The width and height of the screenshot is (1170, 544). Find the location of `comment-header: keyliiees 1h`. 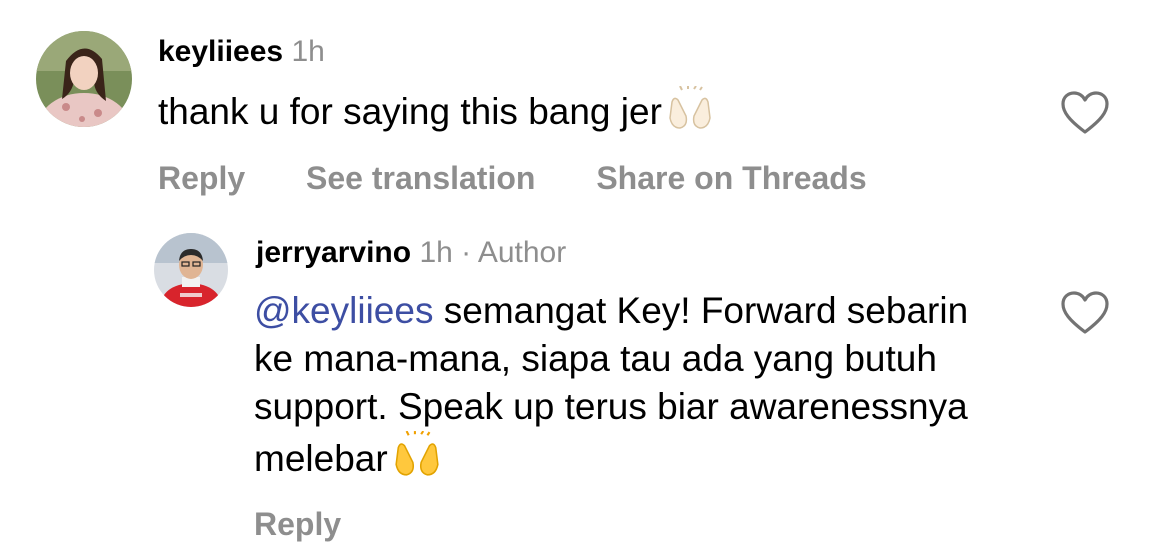

comment-header: keyliiees 1h is located at coordinates (241, 52).